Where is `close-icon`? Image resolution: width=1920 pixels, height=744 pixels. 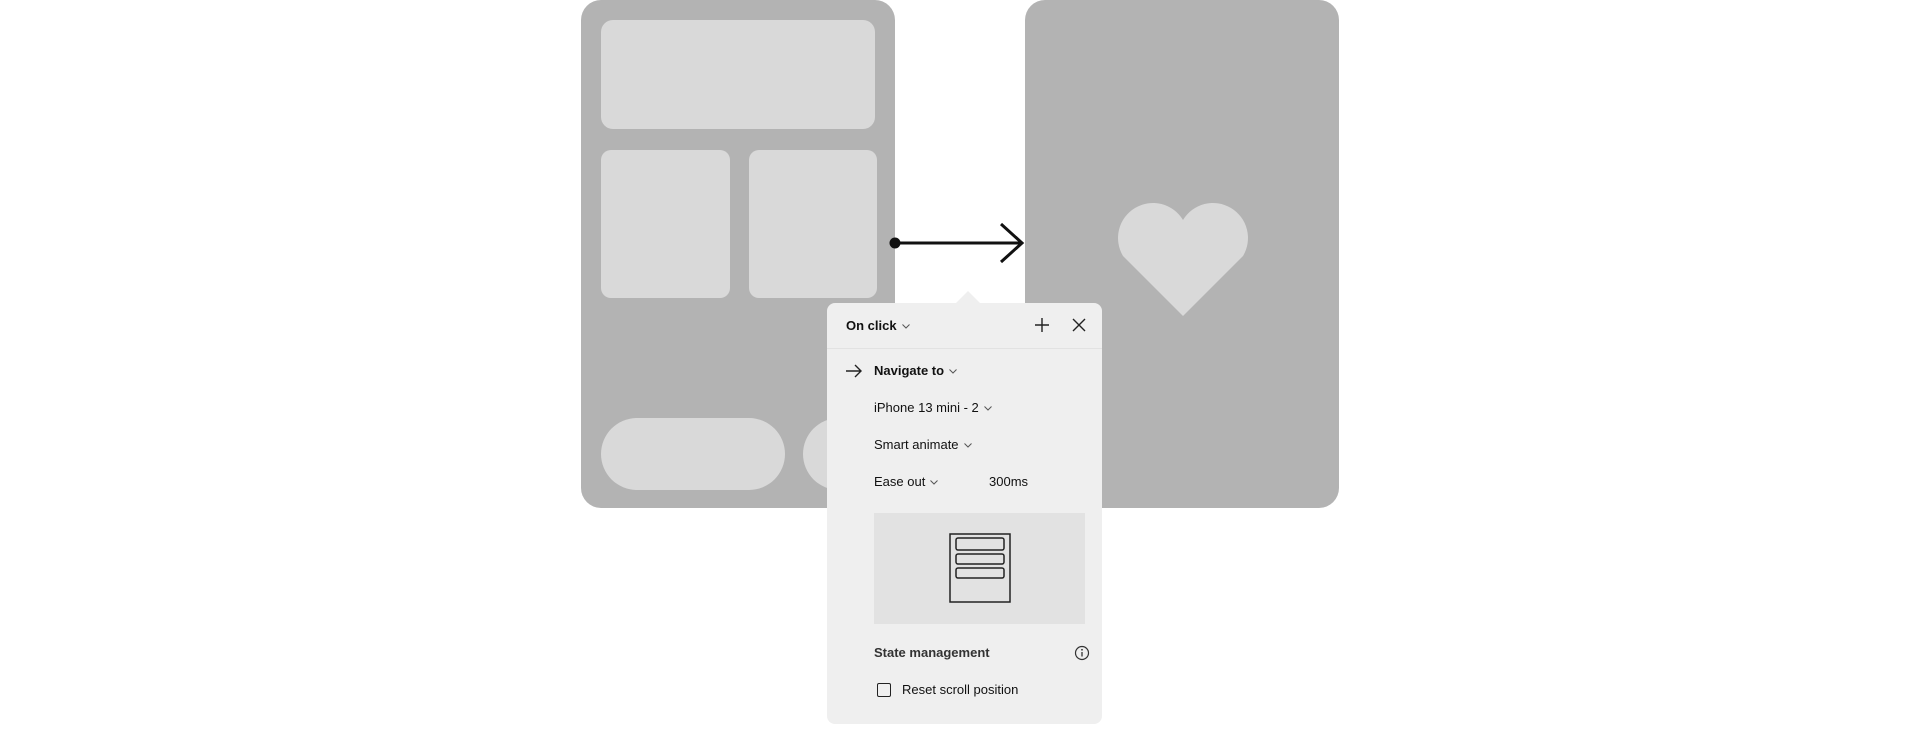
close-icon is located at coordinates (1079, 325).